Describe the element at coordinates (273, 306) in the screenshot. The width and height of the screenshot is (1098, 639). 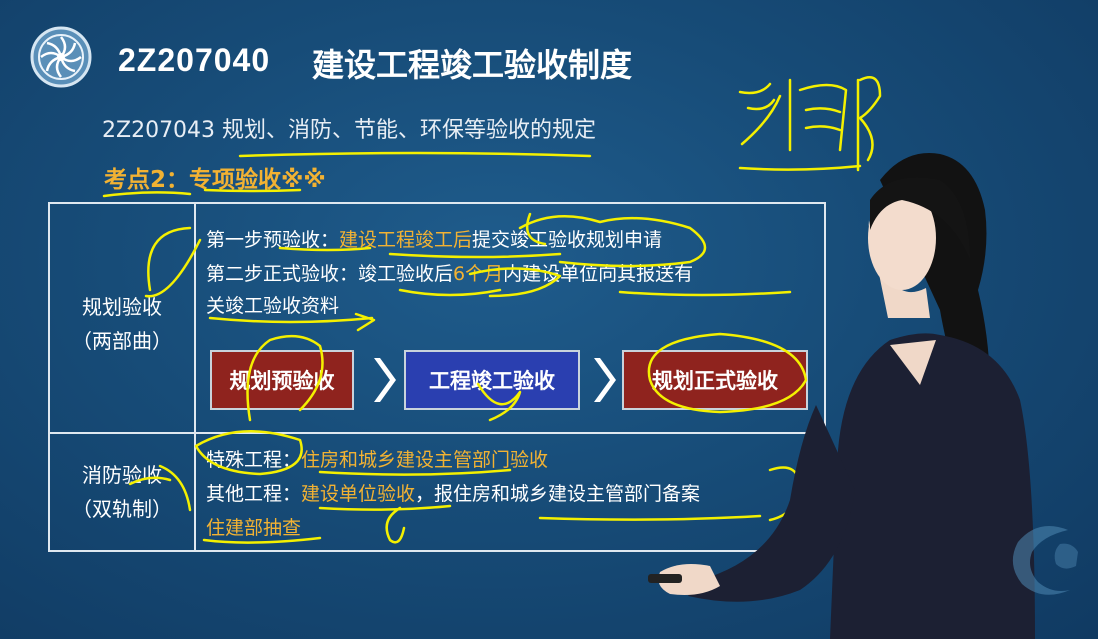
I see `planning-step2-text-cont: 关竣工验收资料` at that location.